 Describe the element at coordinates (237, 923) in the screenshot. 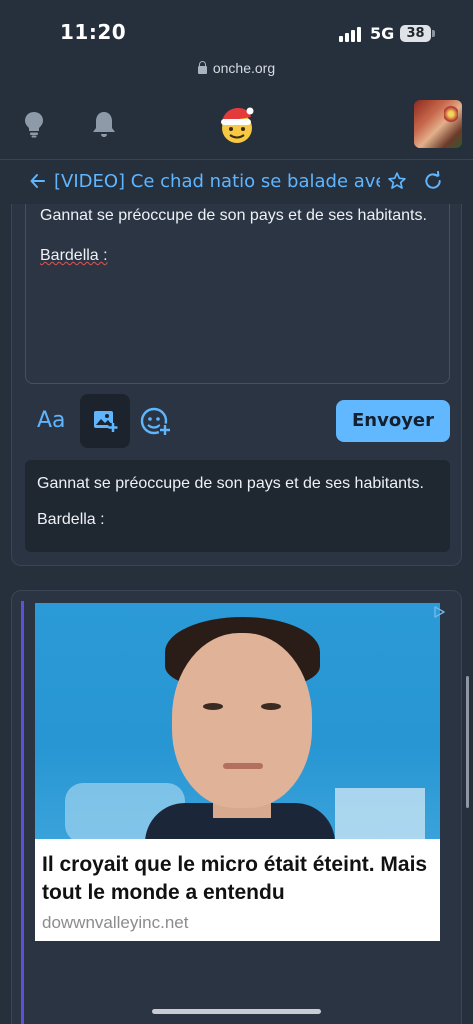

I see `ad-domain: dowwnvalleyinc.net` at that location.